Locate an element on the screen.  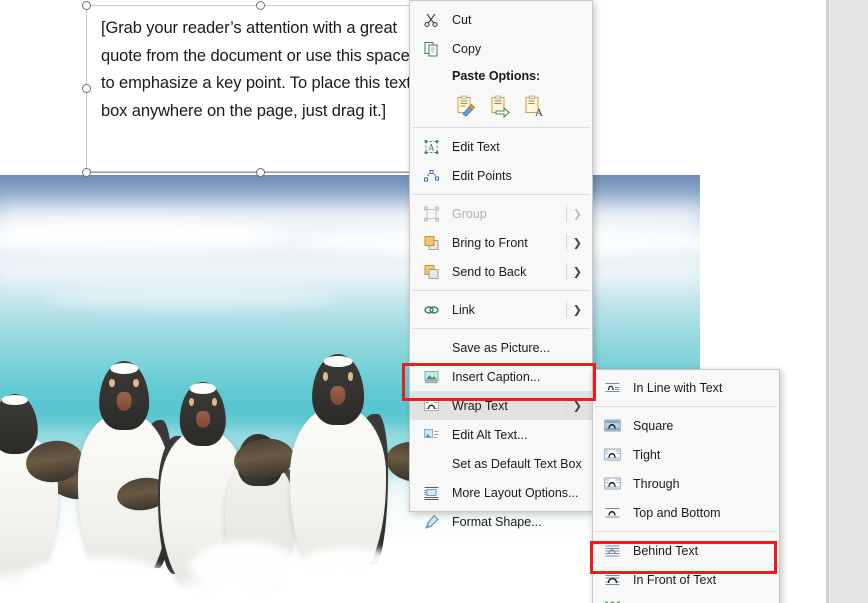
menu-label: Send to Back is located at coordinates (489, 271).